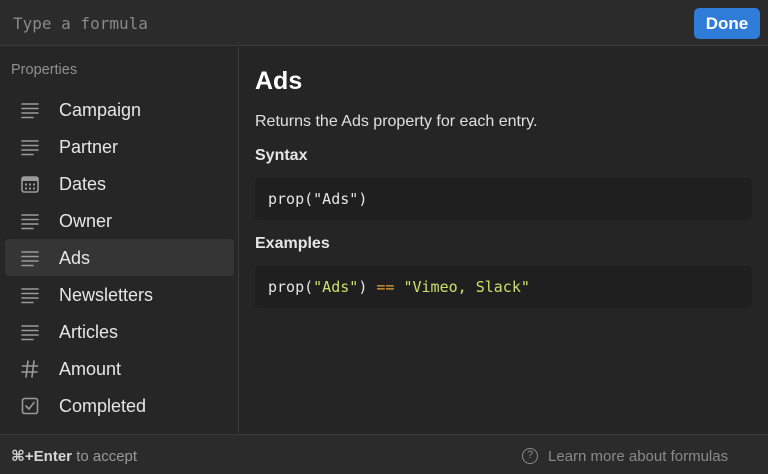  Describe the element at coordinates (30, 406) in the screenshot. I see `checkbox-icon` at that location.